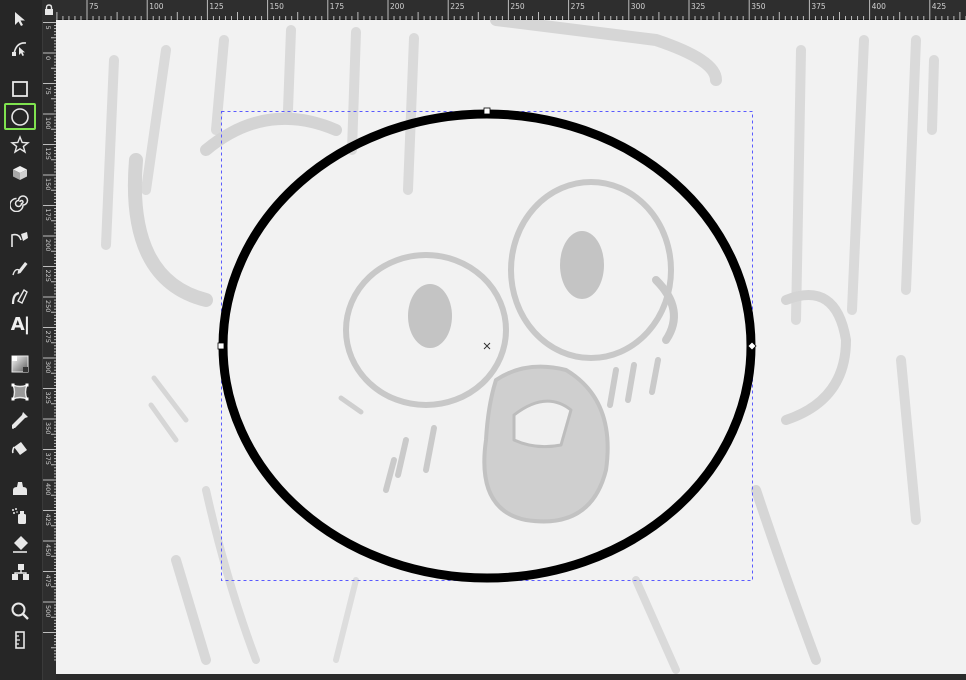 The width and height of the screenshot is (966, 680). I want to click on tool-bezier, so click(20, 239).